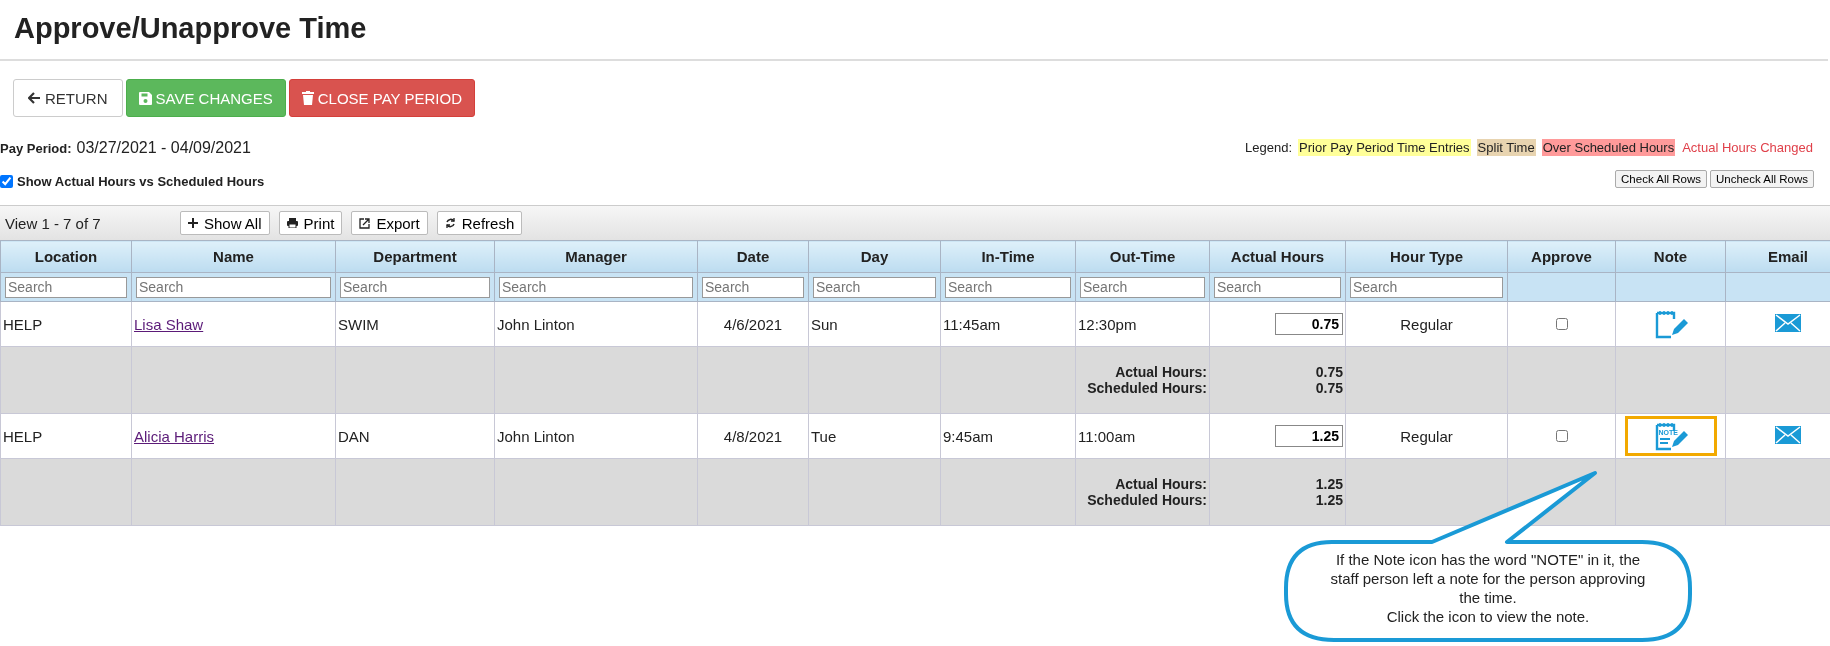 The image size is (1830, 646). What do you see at coordinates (753, 324) in the screenshot?
I see `table-cell: 4/6/2021` at bounding box center [753, 324].